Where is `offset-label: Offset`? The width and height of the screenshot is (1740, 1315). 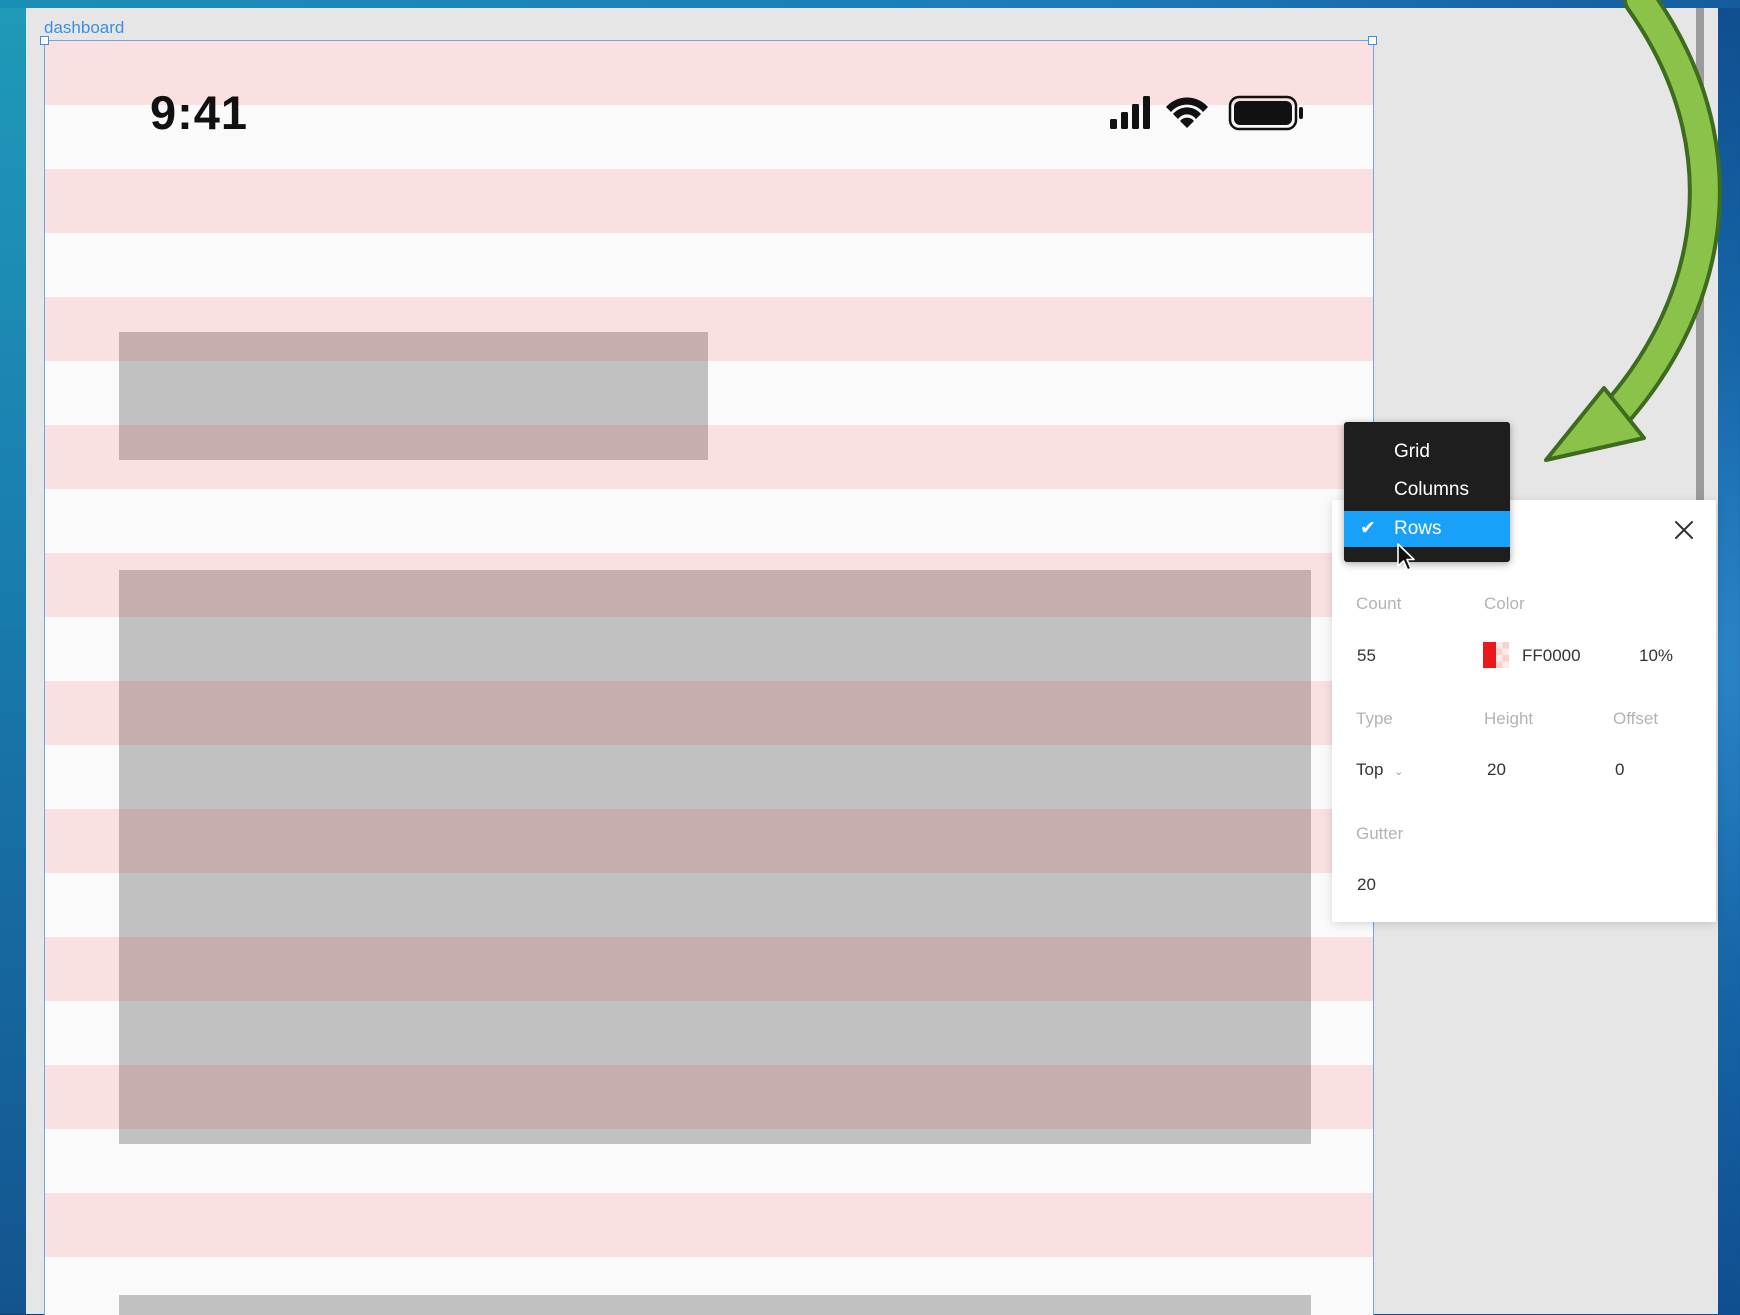
offset-label: Offset is located at coordinates (1636, 718).